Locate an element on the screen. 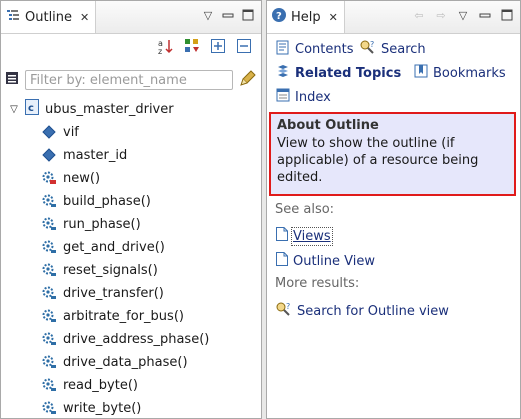 The width and height of the screenshot is (521, 419). tree-item: drive_address_phase() is located at coordinates (125, 339).